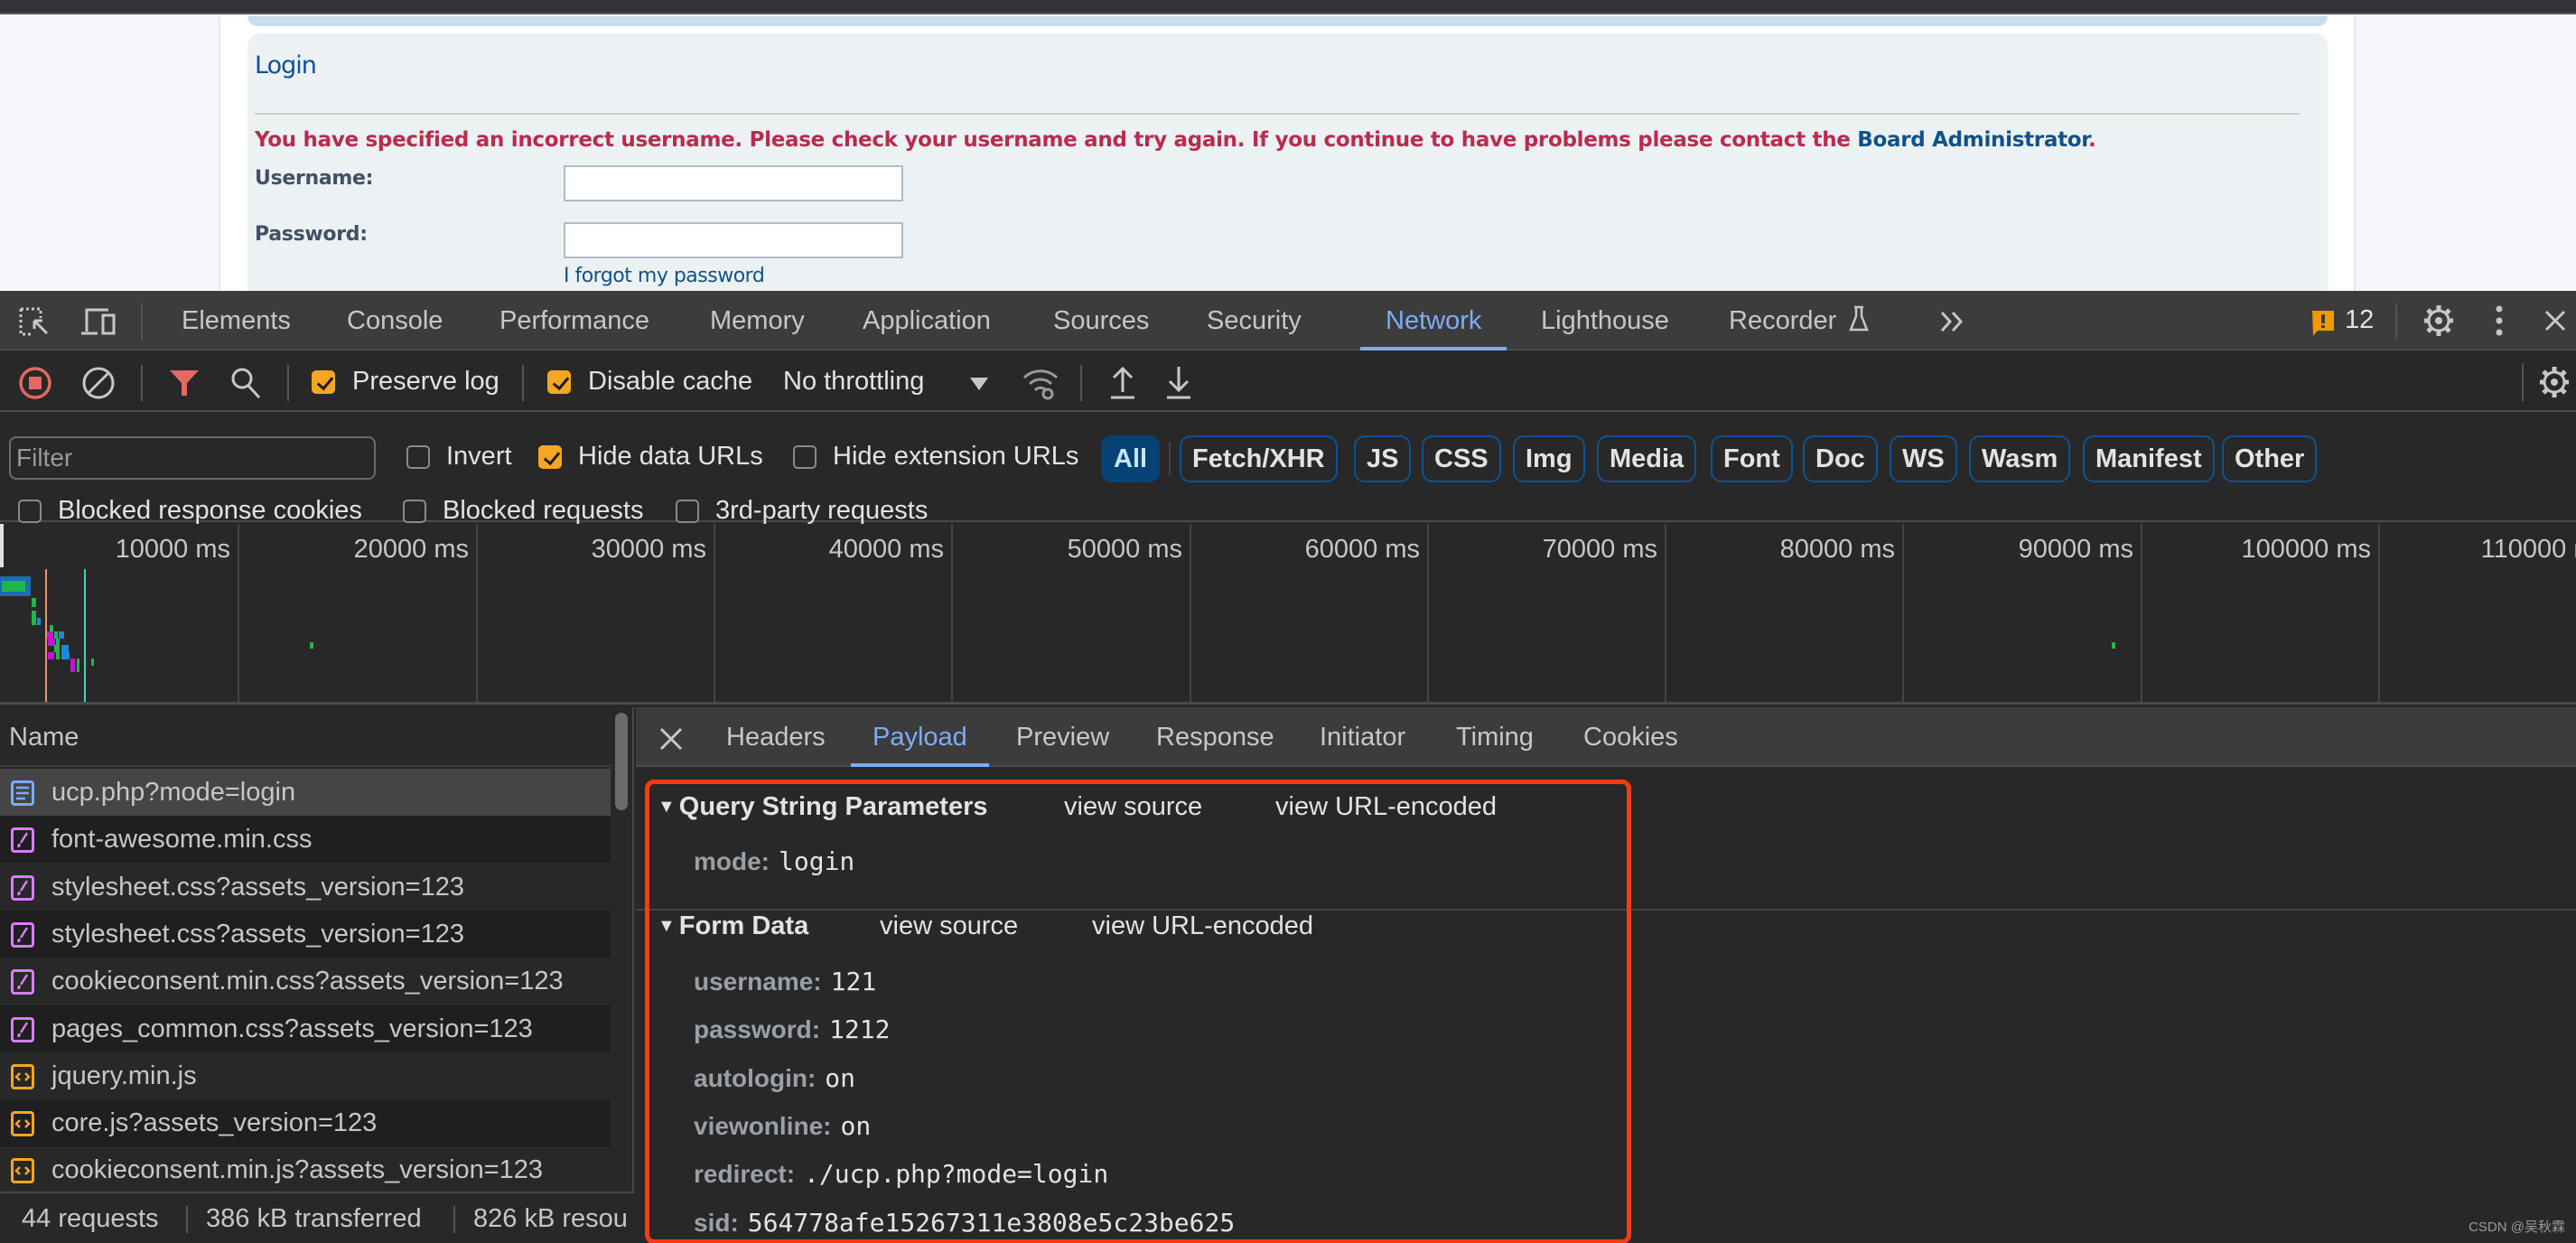 The width and height of the screenshot is (2576, 1243). I want to click on type-filter-fetch-xhr: Fetch/XHR, so click(1259, 458).